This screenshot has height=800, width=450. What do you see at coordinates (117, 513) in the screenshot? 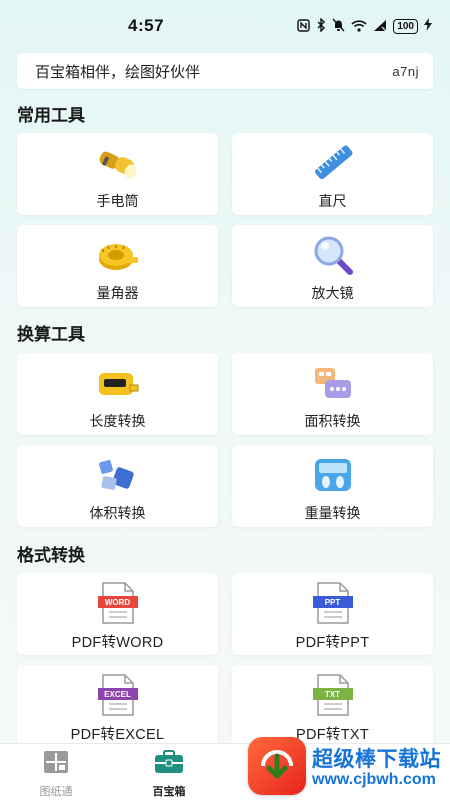
I see `tool-label: 体积转换` at bounding box center [117, 513].